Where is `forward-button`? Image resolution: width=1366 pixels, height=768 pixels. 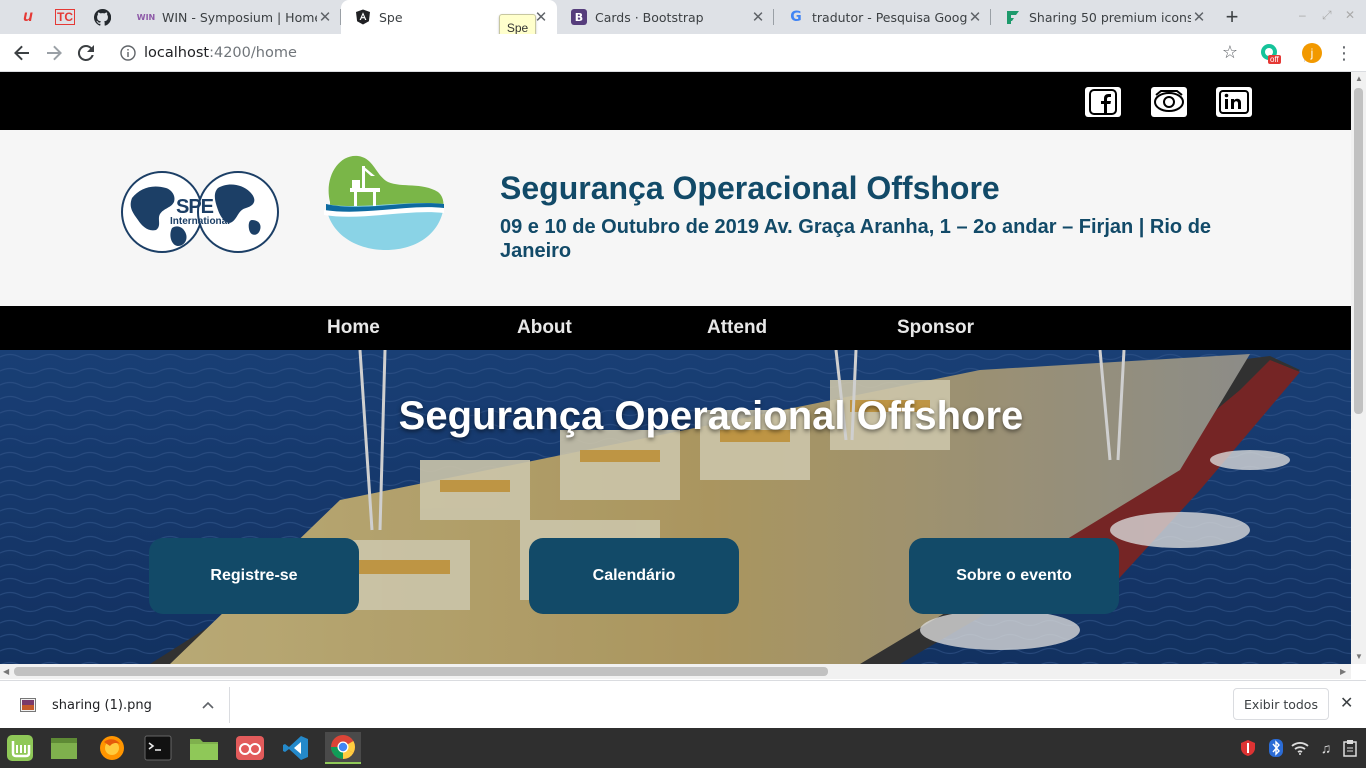 forward-button is located at coordinates (54, 53).